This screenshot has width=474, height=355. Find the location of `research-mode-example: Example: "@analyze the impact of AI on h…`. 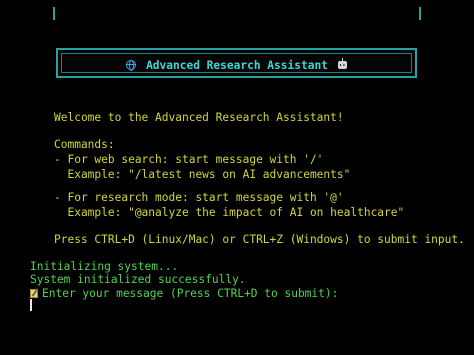

research-mode-example: Example: "@analyze the impact of AI on h… is located at coordinates (229, 212).